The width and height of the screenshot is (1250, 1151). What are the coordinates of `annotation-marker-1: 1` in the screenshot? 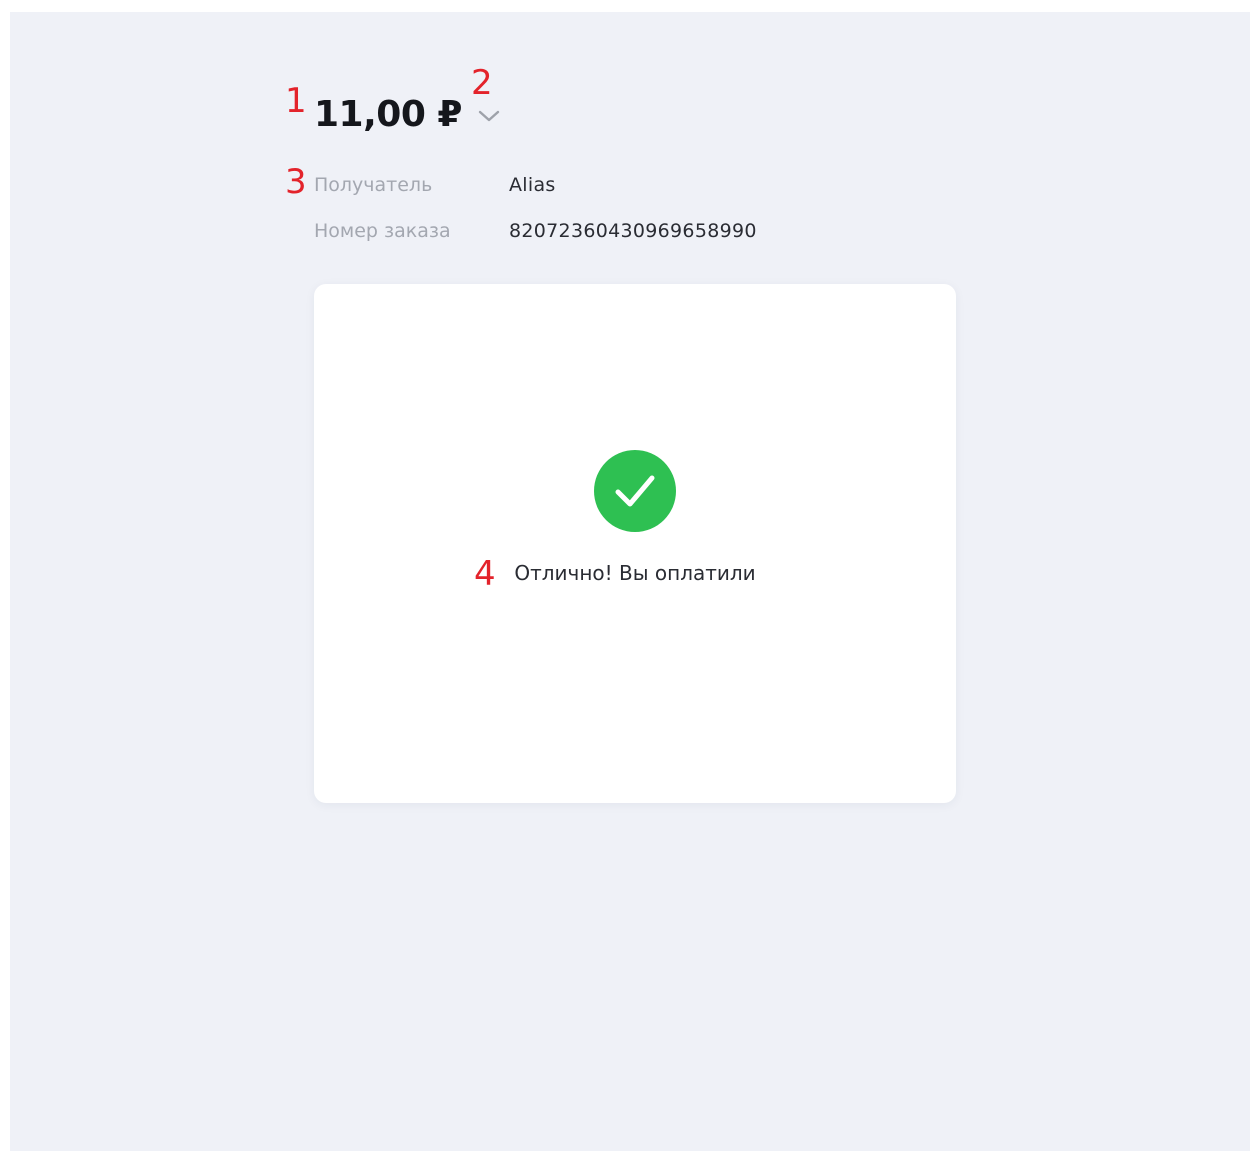 It's located at (296, 101).